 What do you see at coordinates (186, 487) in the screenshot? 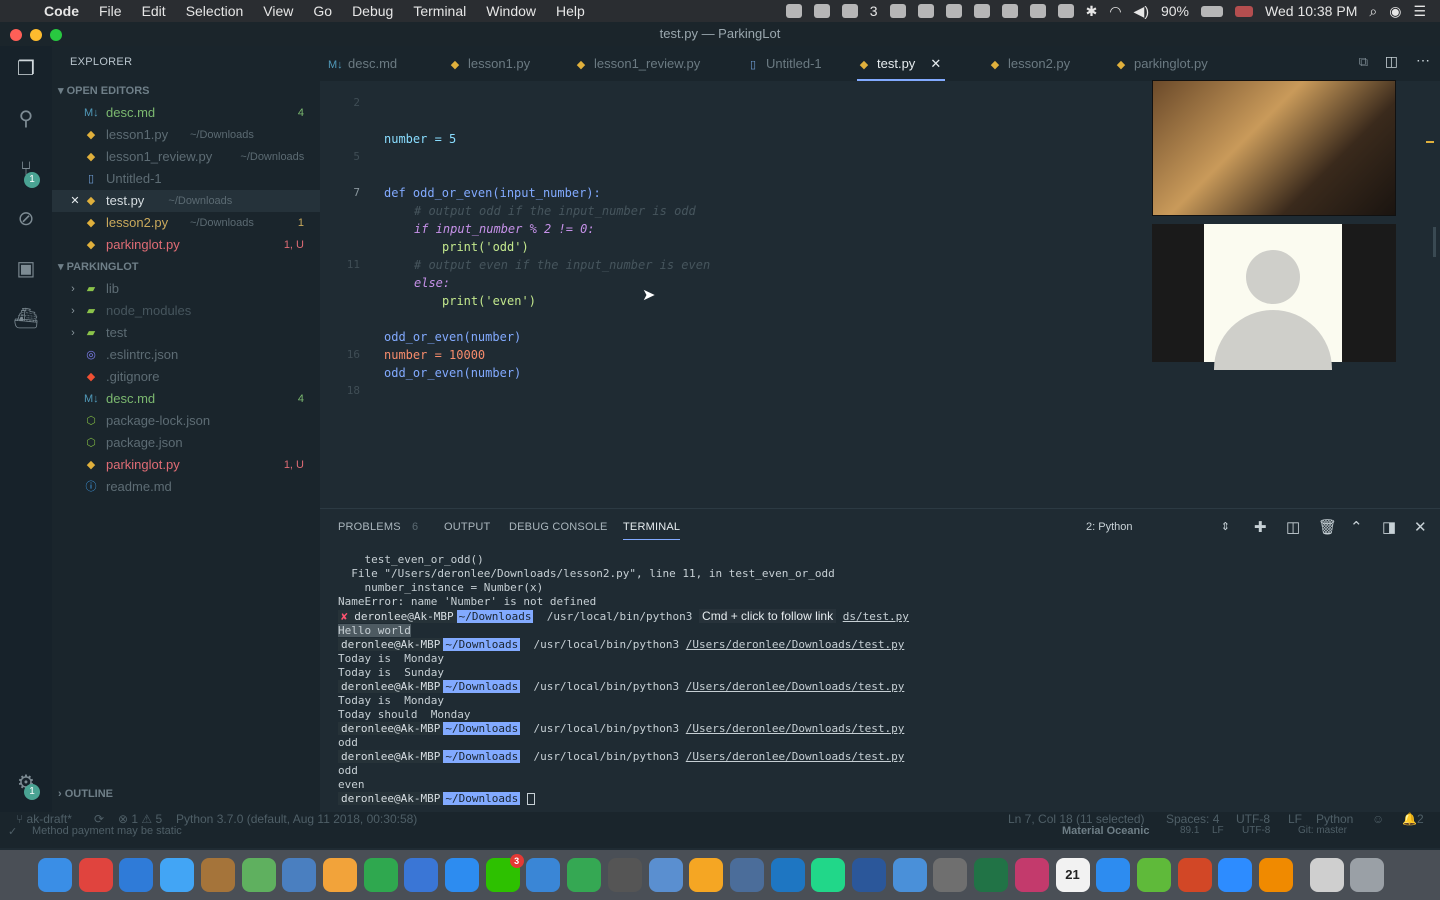
I see `file-item: ⓘ readme.md` at bounding box center [186, 487].